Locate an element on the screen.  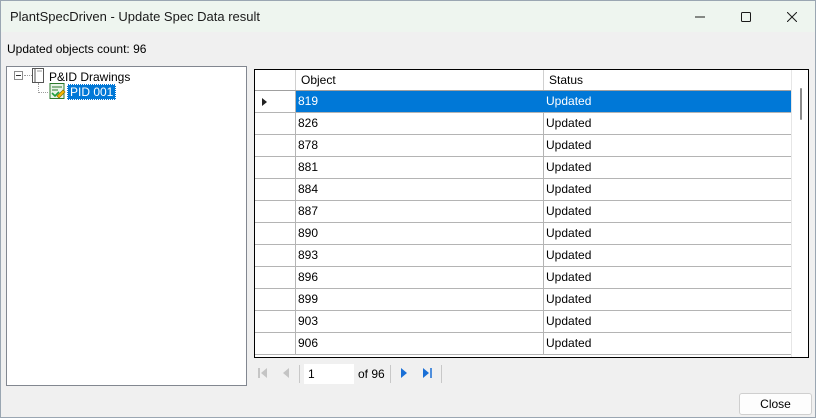
table-row: 890 Updated is located at coordinates (523, 234).